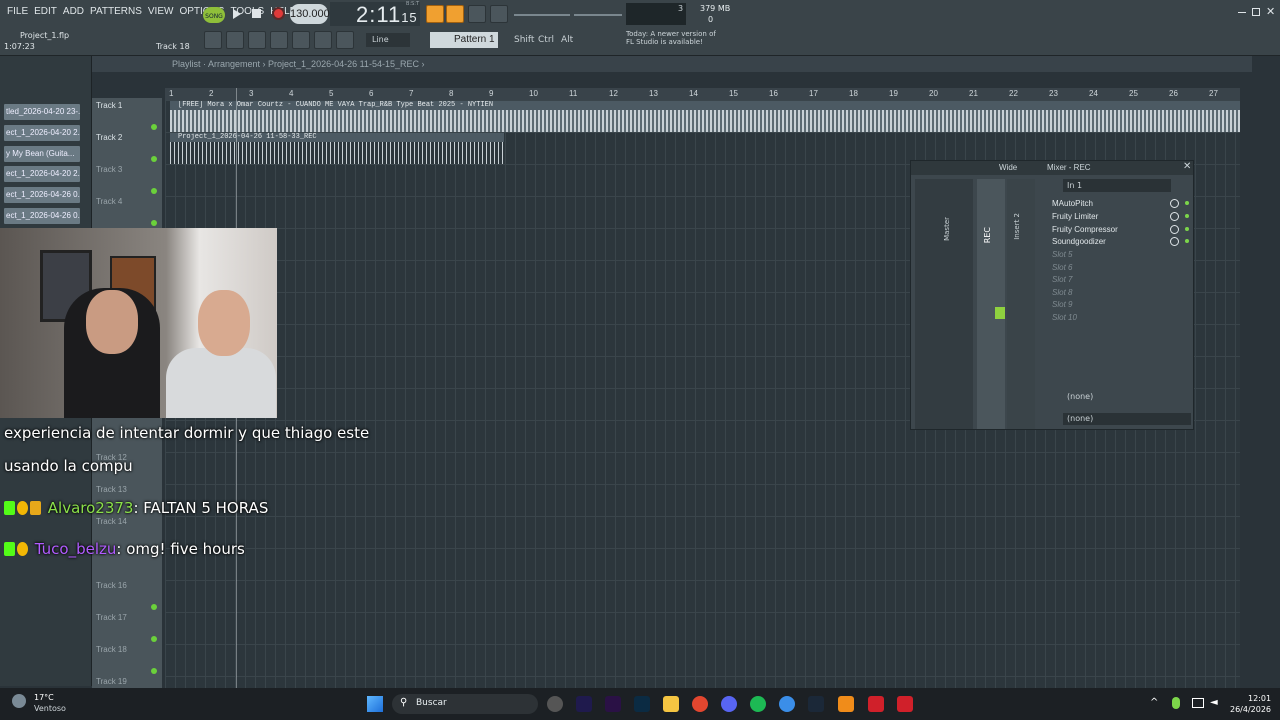  I want to click on stop-icon, so click(256, 13).